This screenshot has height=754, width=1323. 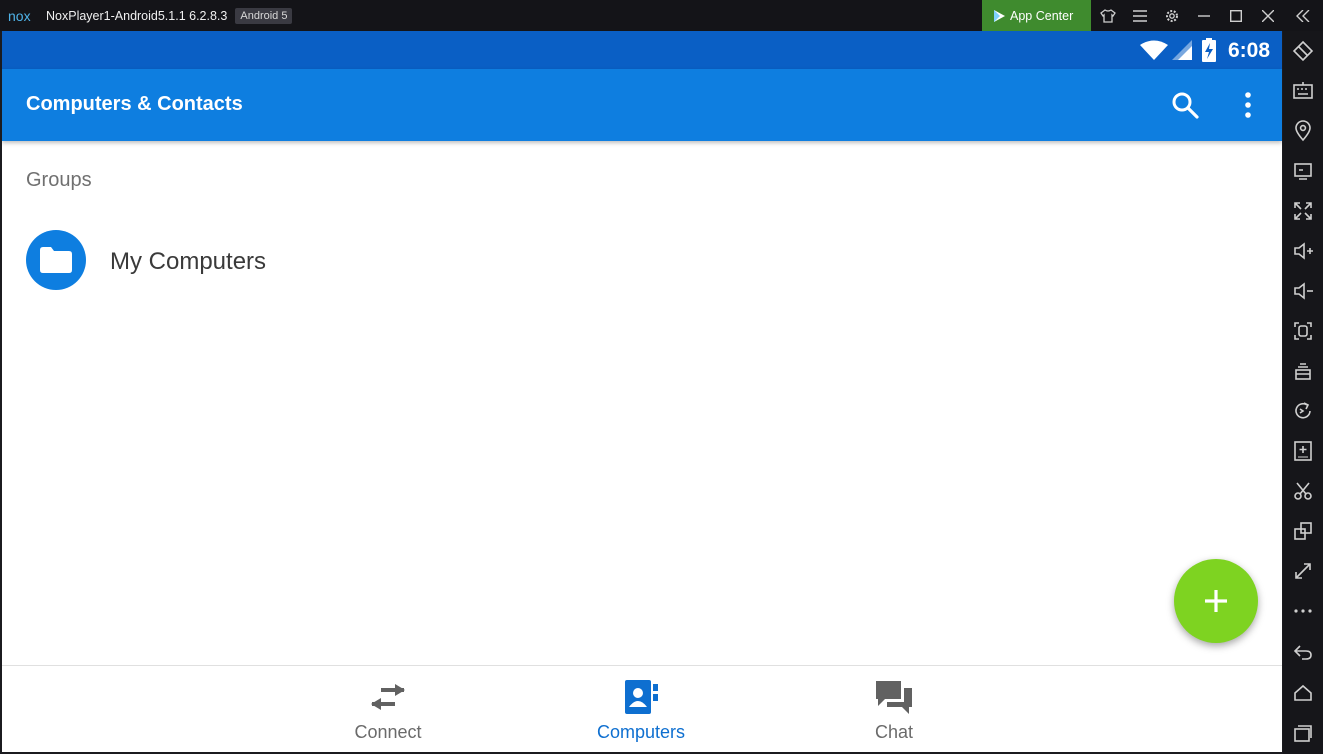 I want to click on theme-shirt-button, so click(x=1108, y=15).